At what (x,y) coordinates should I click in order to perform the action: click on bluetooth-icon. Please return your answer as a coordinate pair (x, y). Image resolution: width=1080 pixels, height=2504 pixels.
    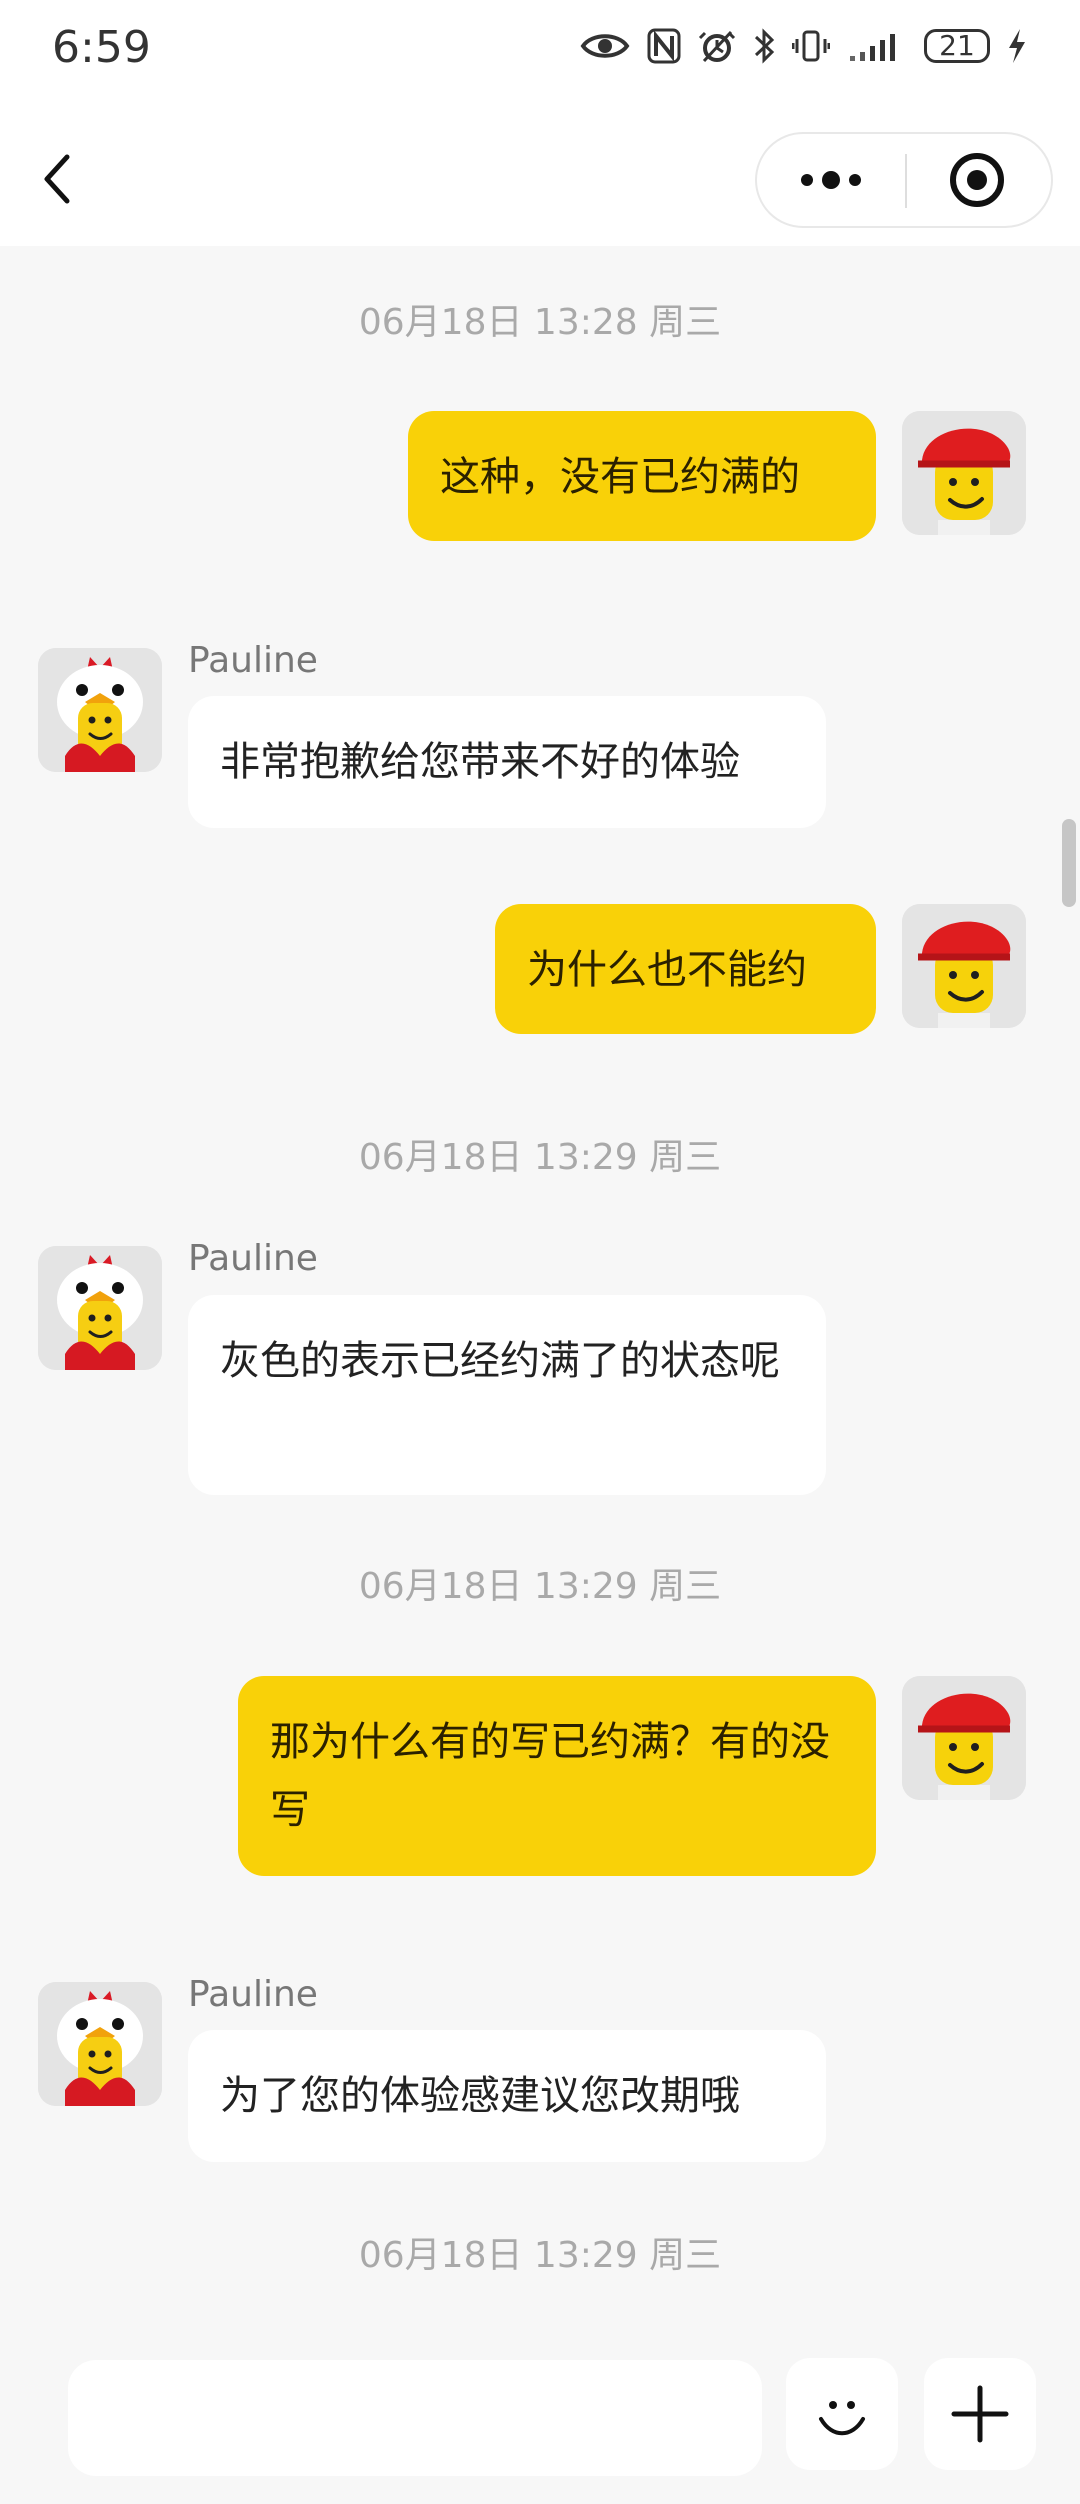
    Looking at the image, I should click on (764, 46).